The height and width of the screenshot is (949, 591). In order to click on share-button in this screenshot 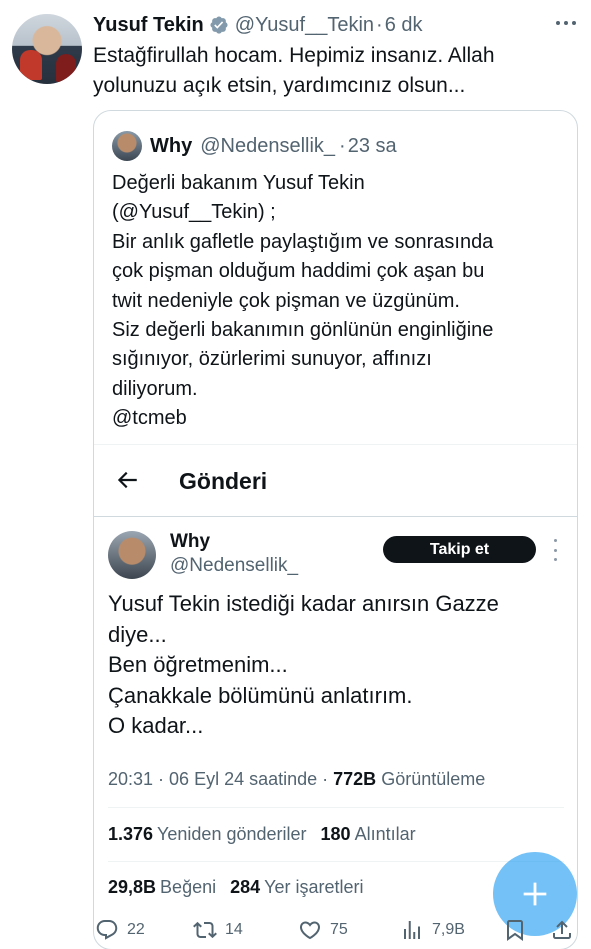, I will do `click(566, 930)`.